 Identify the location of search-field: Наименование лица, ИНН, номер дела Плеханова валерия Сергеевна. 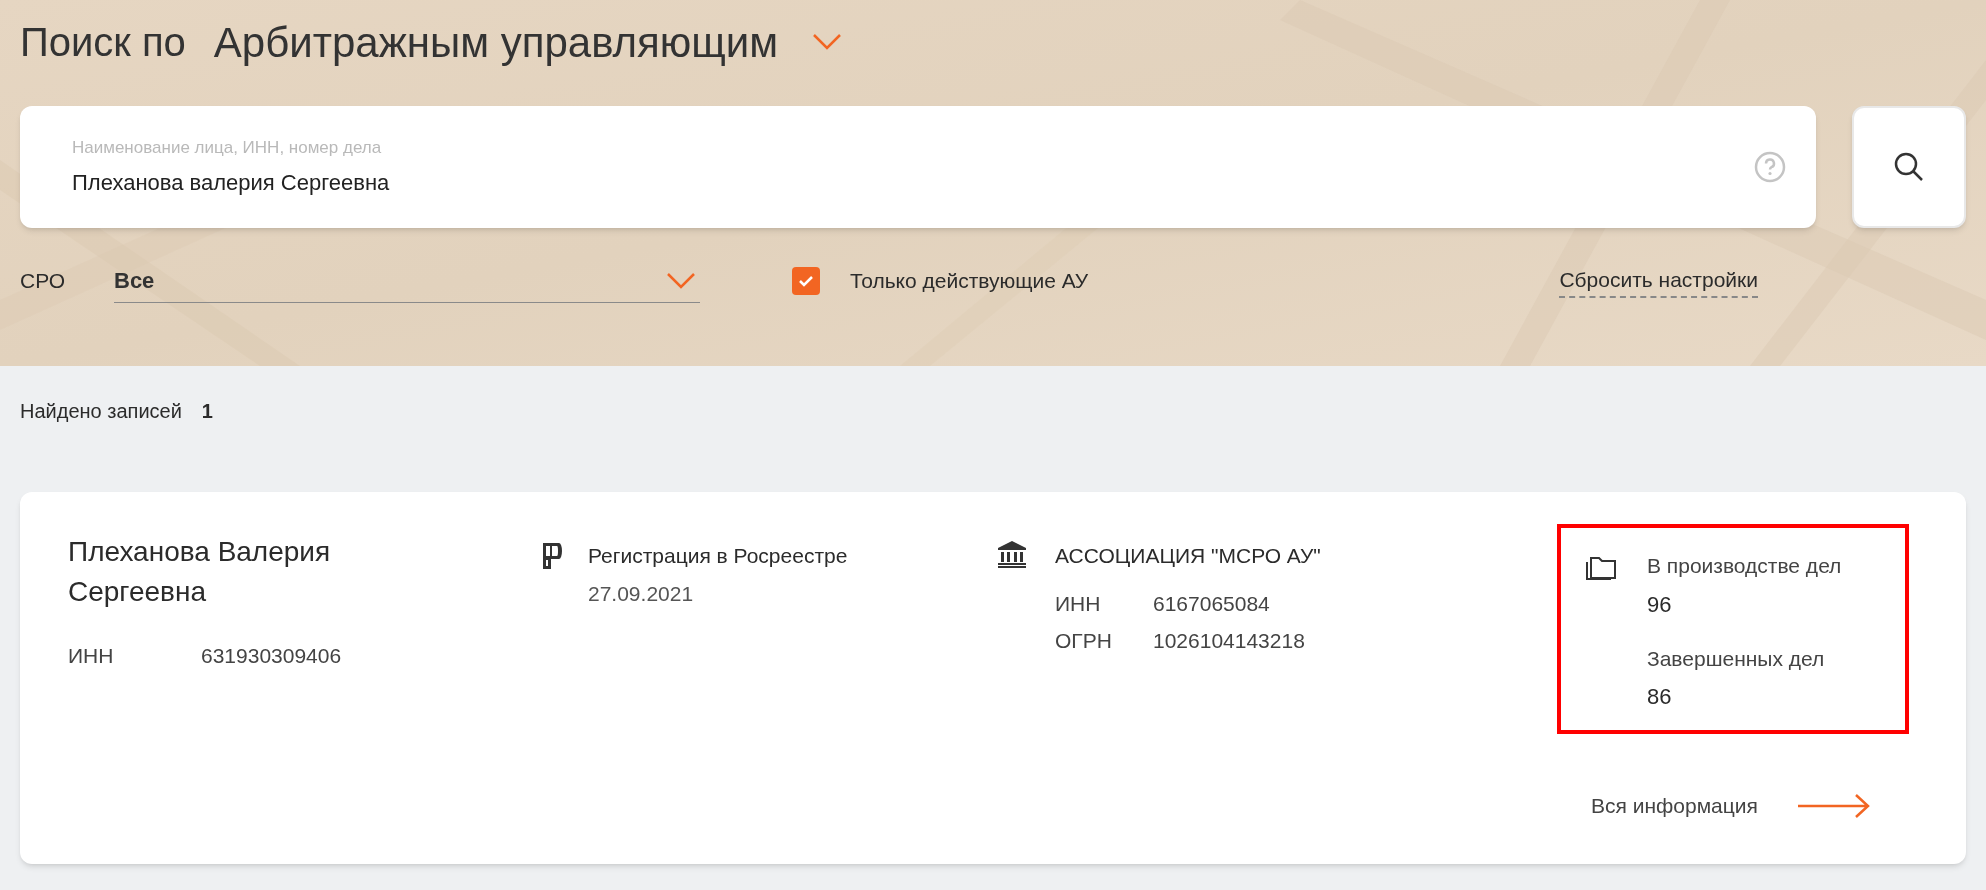
(918, 167).